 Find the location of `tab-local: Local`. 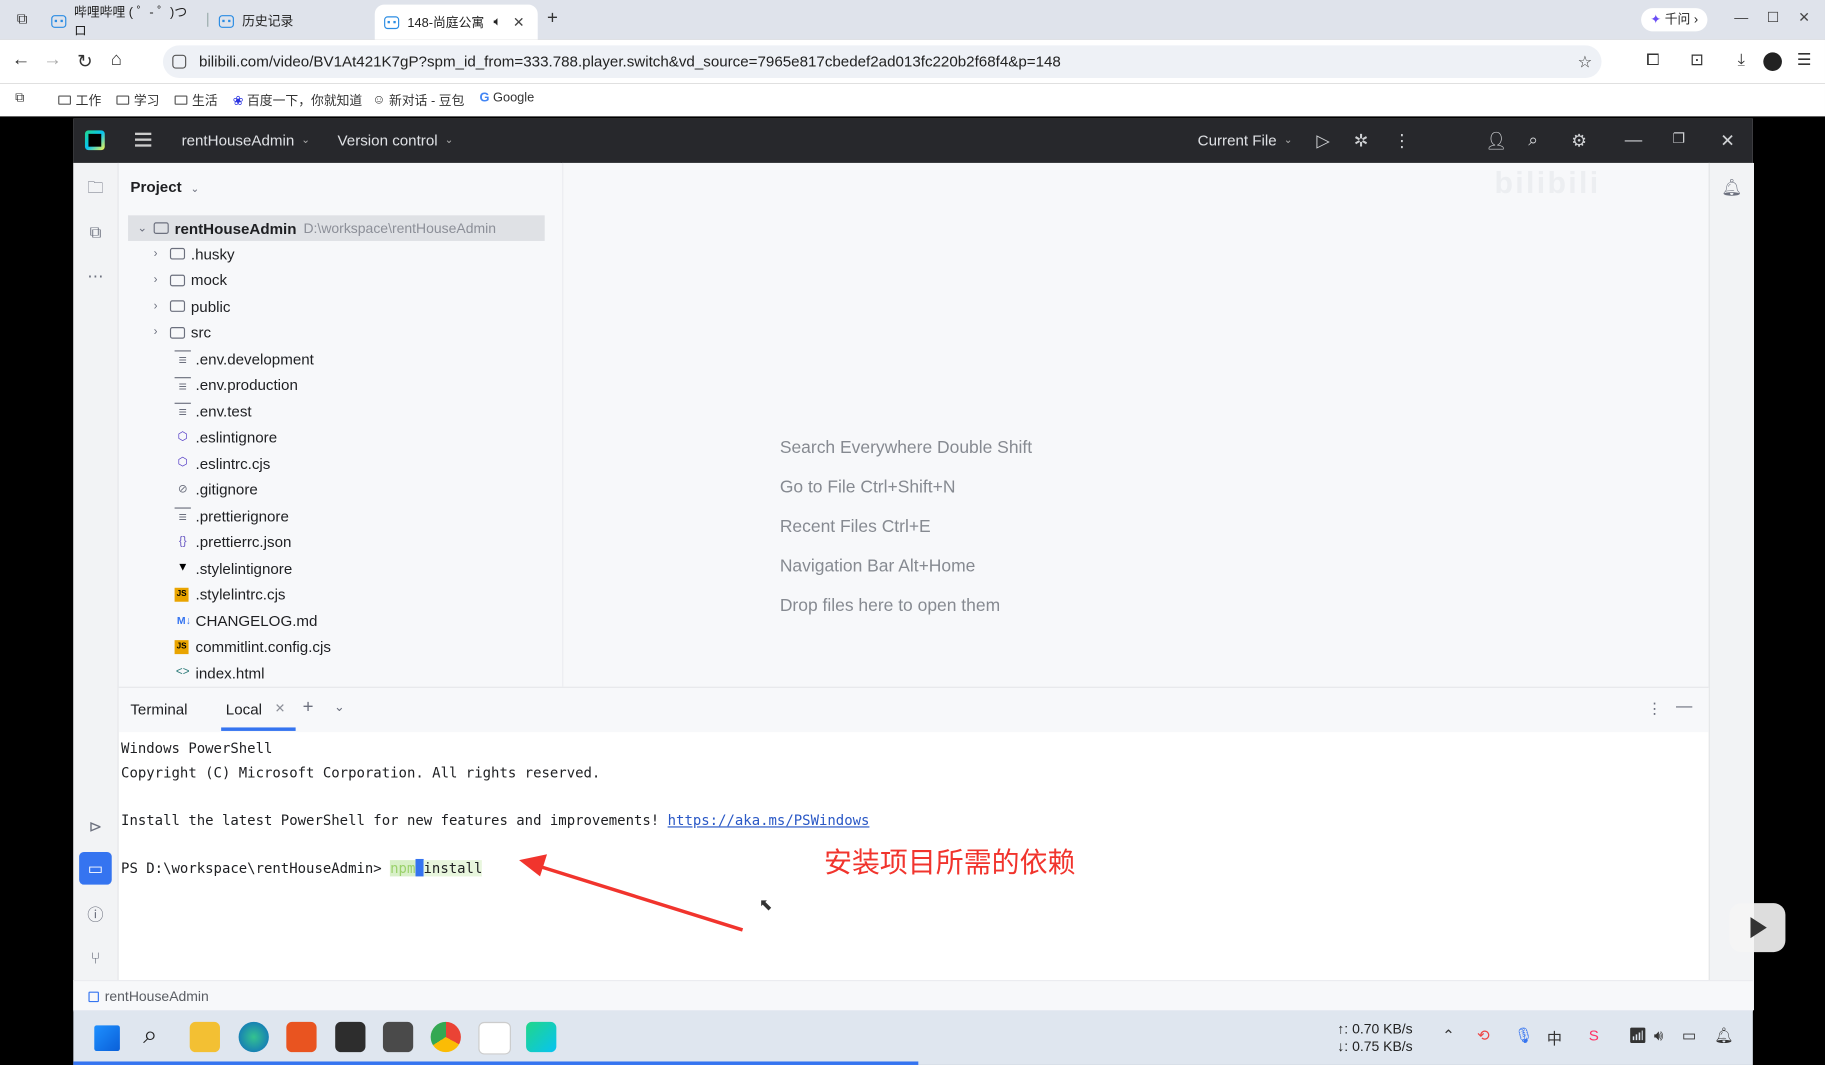

tab-local: Local is located at coordinates (244, 709).